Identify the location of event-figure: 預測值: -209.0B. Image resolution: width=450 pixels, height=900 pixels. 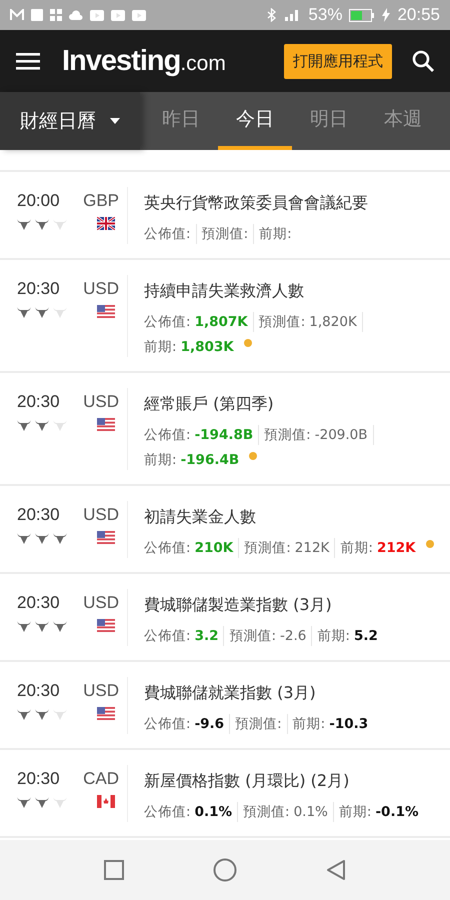
(319, 435).